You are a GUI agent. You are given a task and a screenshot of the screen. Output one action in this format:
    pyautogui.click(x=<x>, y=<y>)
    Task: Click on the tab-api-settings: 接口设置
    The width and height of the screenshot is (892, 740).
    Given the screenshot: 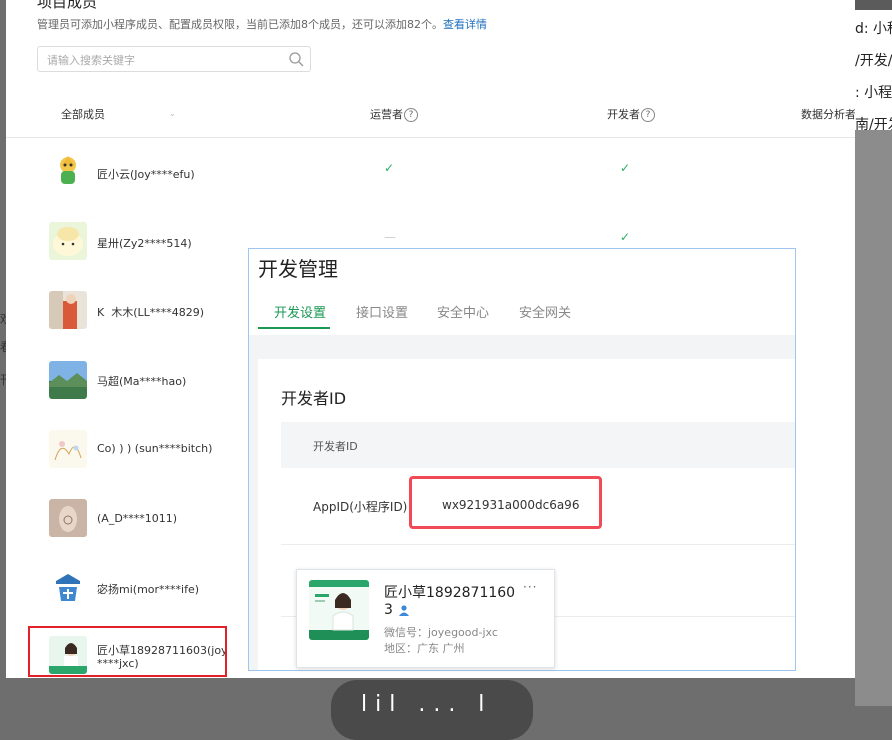 What is the action you would take?
    pyautogui.click(x=382, y=311)
    